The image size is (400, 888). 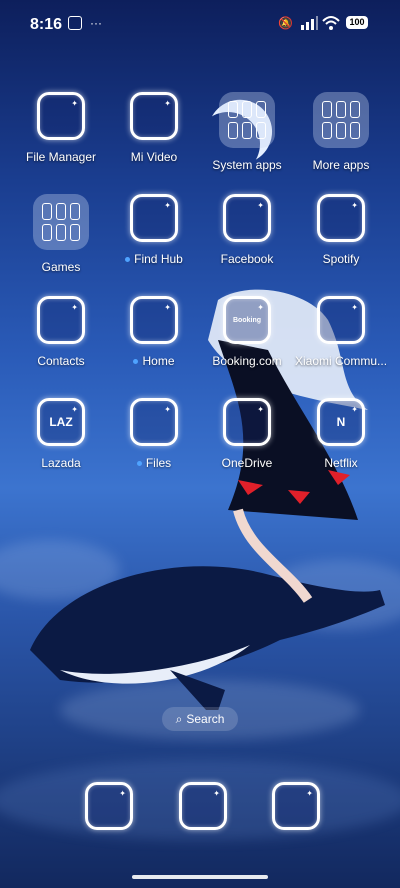 I want to click on more-notifications-icon: ···, so click(x=96, y=23).